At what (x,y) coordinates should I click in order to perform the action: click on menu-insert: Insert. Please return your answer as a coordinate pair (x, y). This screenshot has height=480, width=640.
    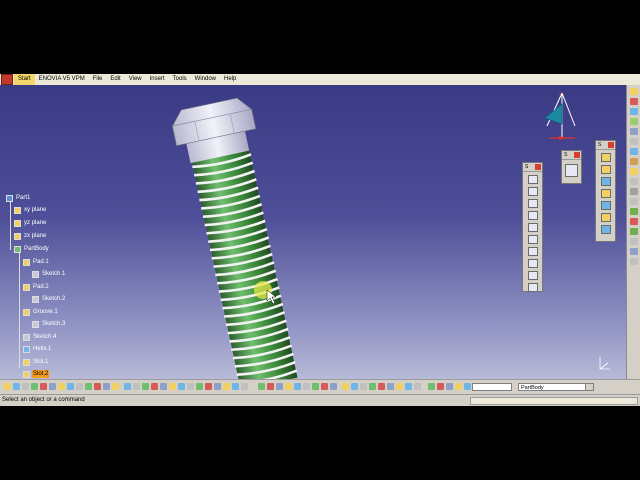
    Looking at the image, I should click on (157, 79).